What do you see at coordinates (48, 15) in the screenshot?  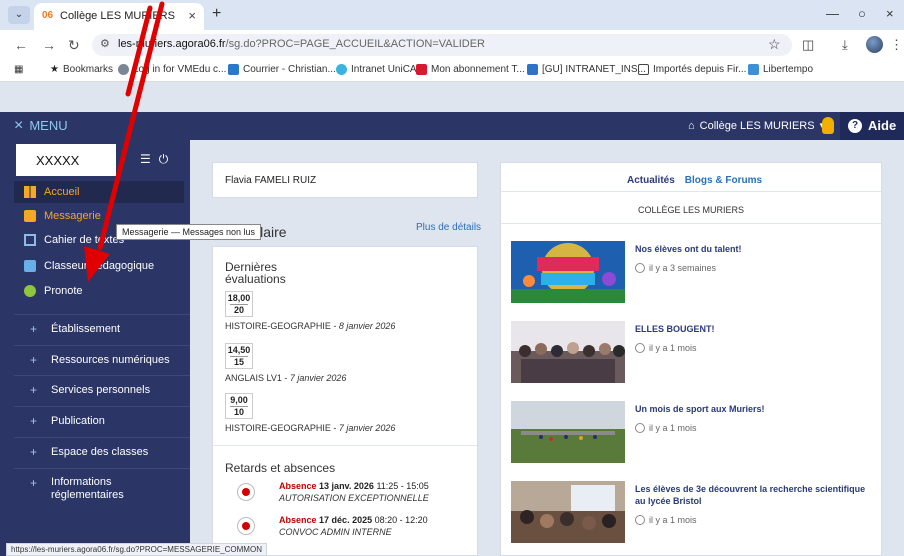 I see `tab-favicon: 06` at bounding box center [48, 15].